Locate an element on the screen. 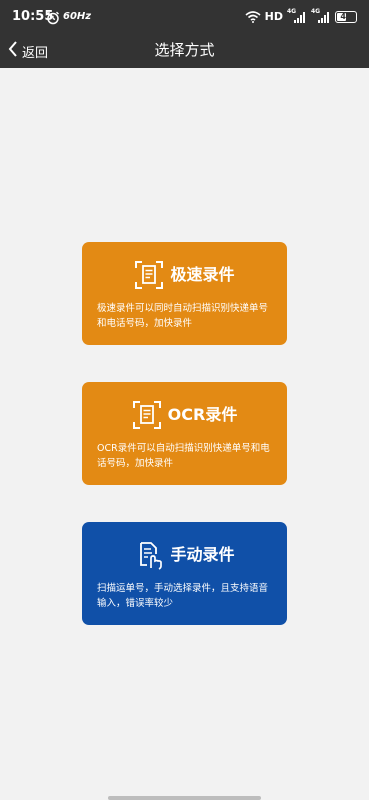  card-header: 手动录件 is located at coordinates (184, 555).